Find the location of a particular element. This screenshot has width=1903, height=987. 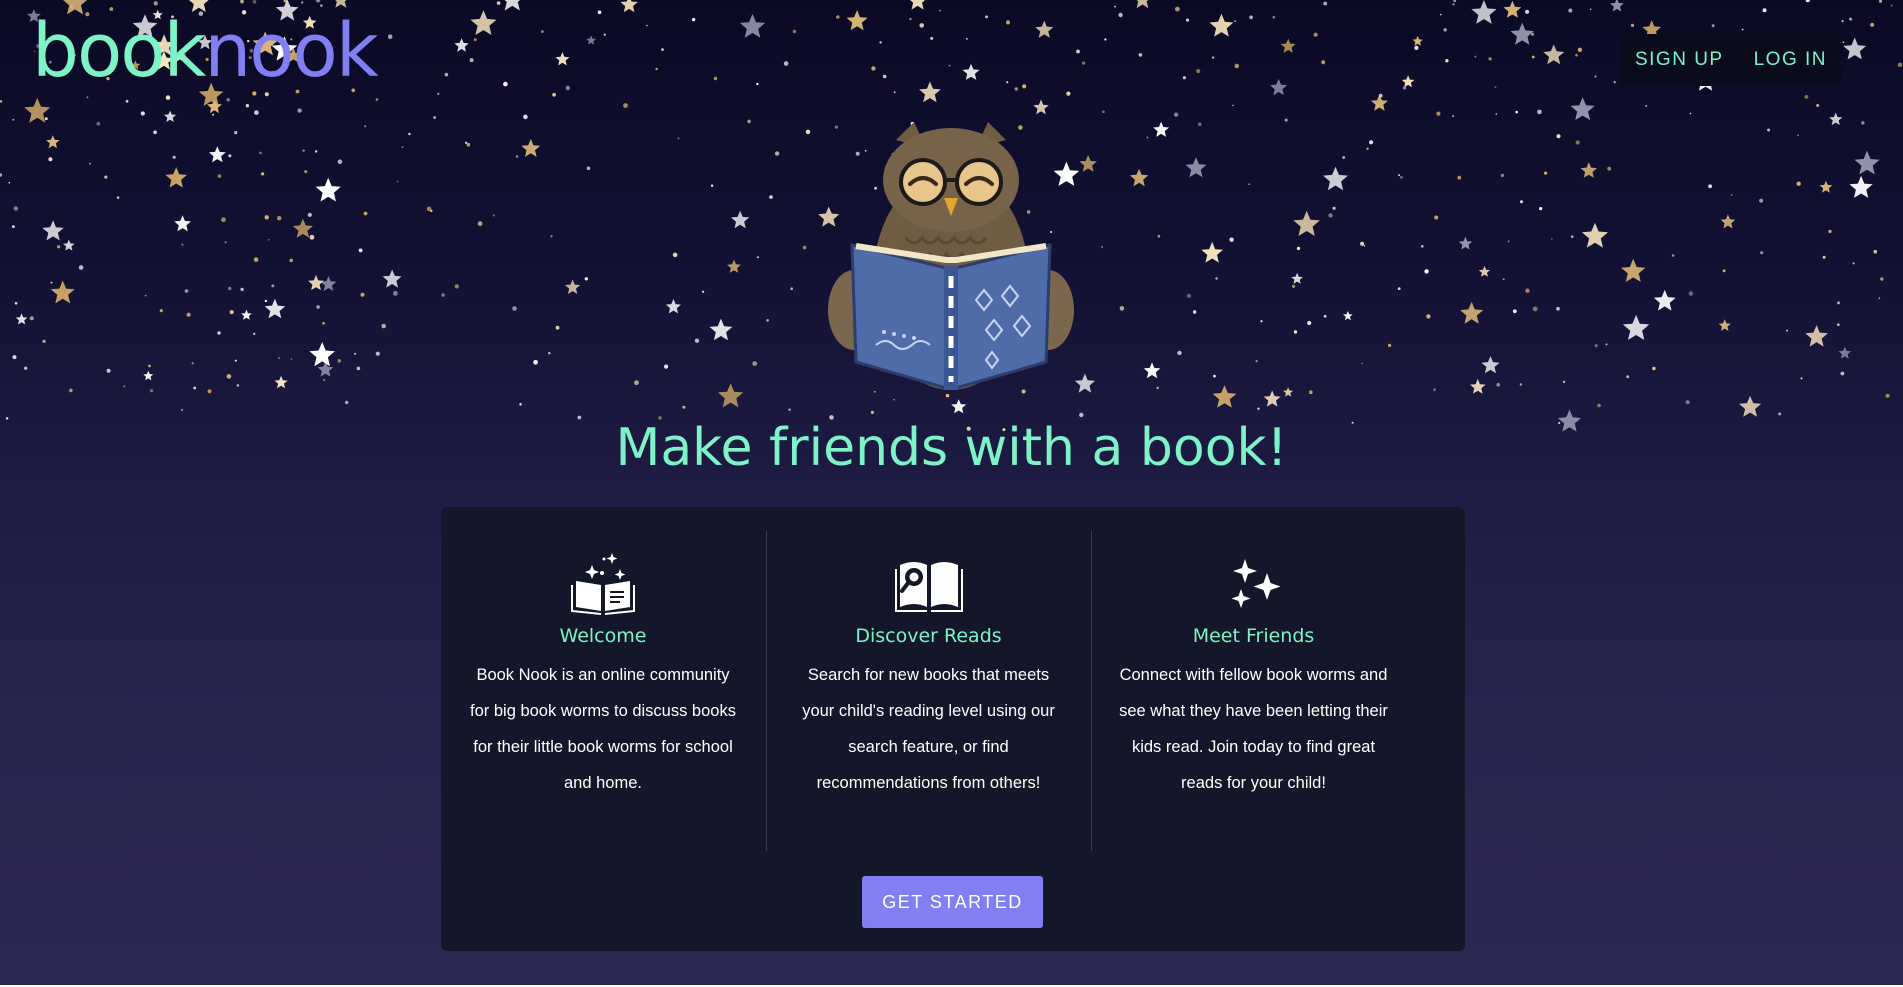

get-started-button: GET STARTED is located at coordinates (952, 902).